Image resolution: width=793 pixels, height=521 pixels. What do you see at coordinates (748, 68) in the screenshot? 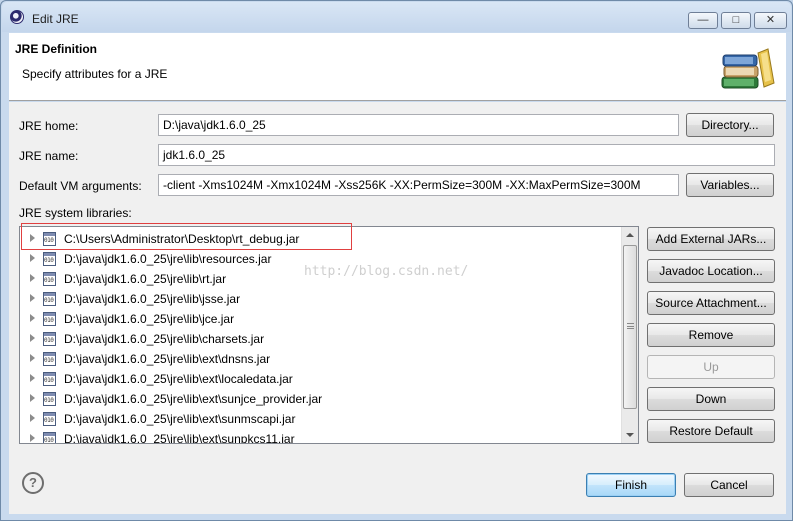
I see `books-icon` at bounding box center [748, 68].